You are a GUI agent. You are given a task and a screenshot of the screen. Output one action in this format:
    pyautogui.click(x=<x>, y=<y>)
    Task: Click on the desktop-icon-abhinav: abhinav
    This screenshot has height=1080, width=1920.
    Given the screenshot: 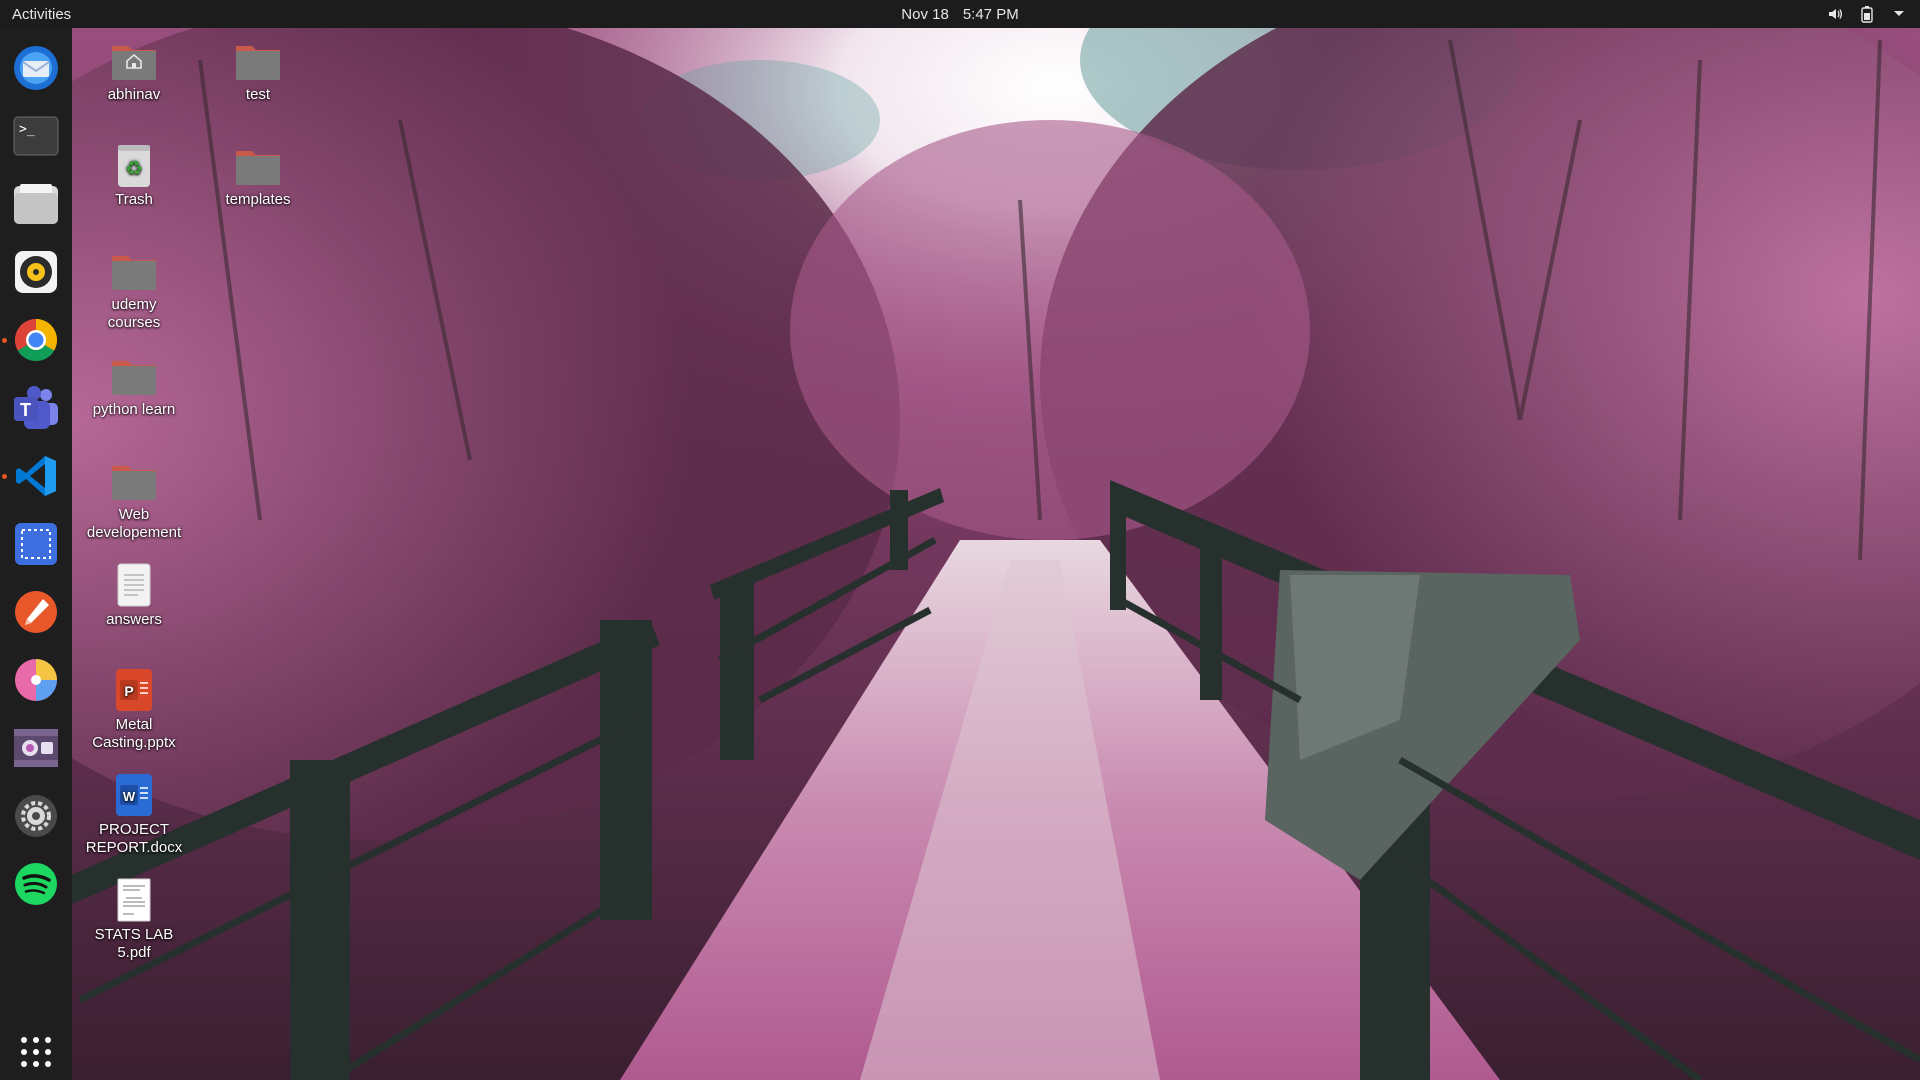 What is the action you would take?
    pyautogui.click(x=134, y=70)
    